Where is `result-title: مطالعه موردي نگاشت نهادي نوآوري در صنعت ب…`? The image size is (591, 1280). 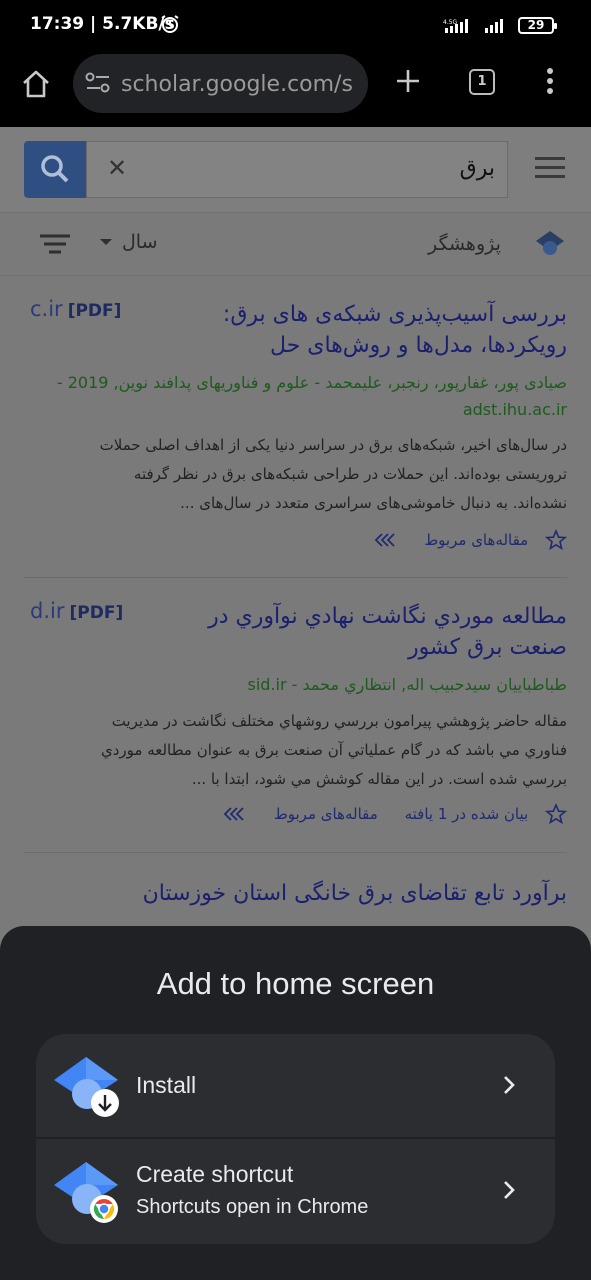 result-title: مطالعه موردي نگاشت نهادي نوآوري در صنعت ب… is located at coordinates (387, 632).